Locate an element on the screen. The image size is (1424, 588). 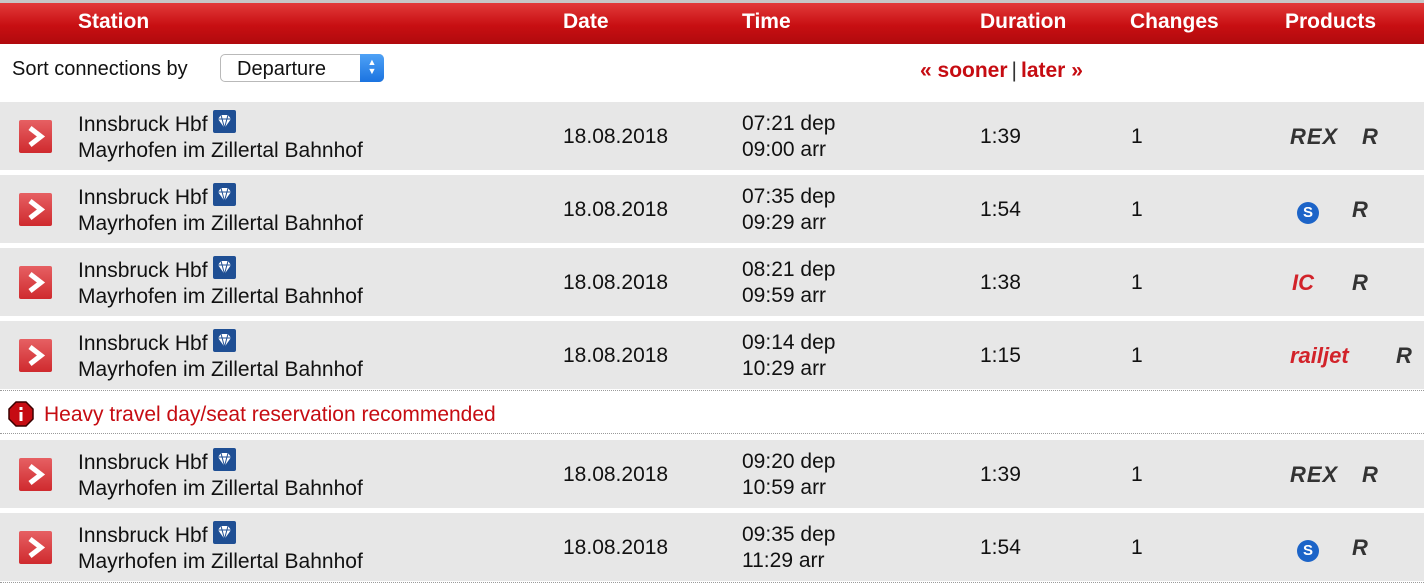
arrival-time: 10:59 arr is located at coordinates (784, 487).